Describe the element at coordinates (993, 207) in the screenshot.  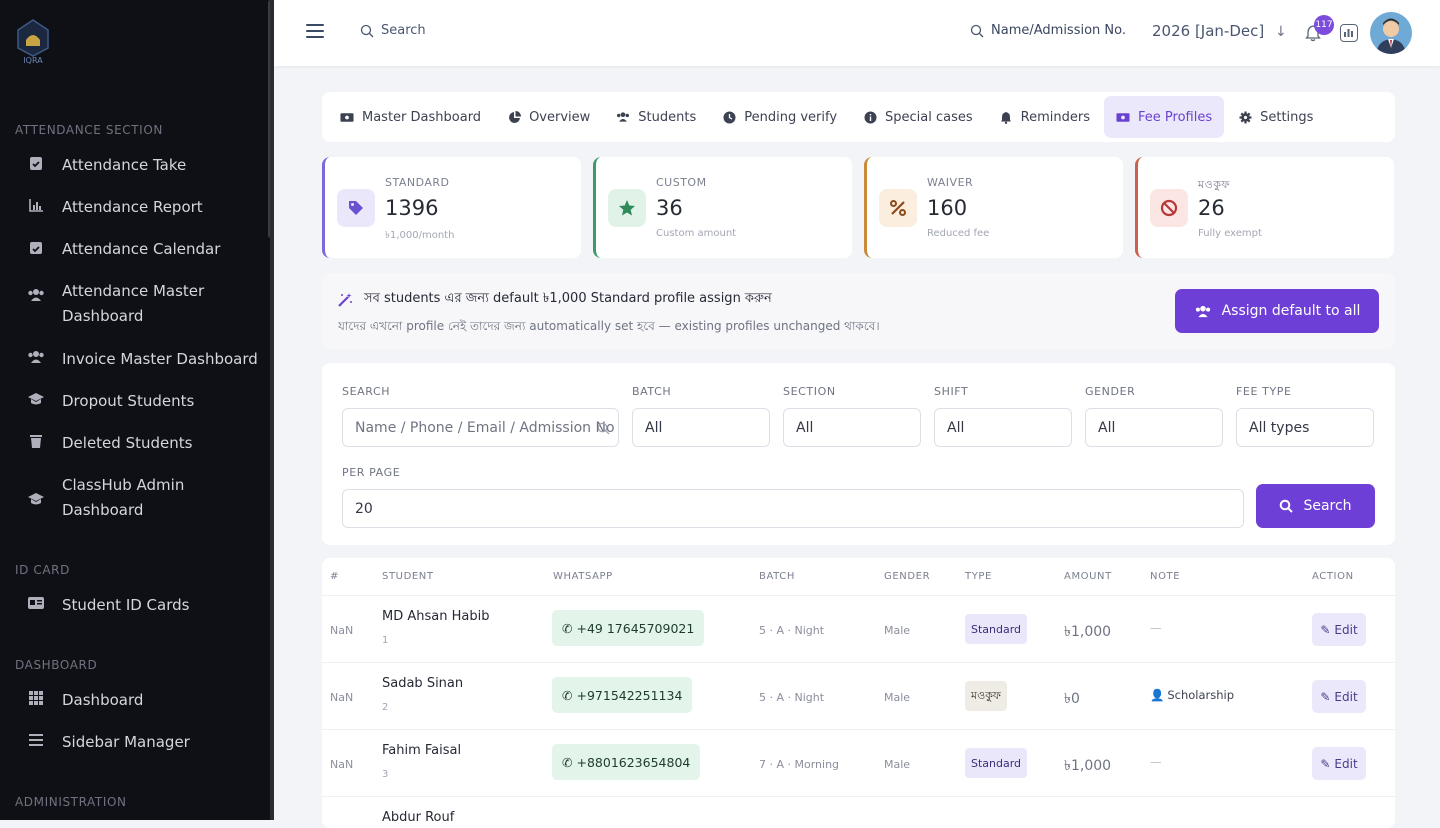
I see `stat-card-waiver: WAIVER 160 Reduced fee` at that location.